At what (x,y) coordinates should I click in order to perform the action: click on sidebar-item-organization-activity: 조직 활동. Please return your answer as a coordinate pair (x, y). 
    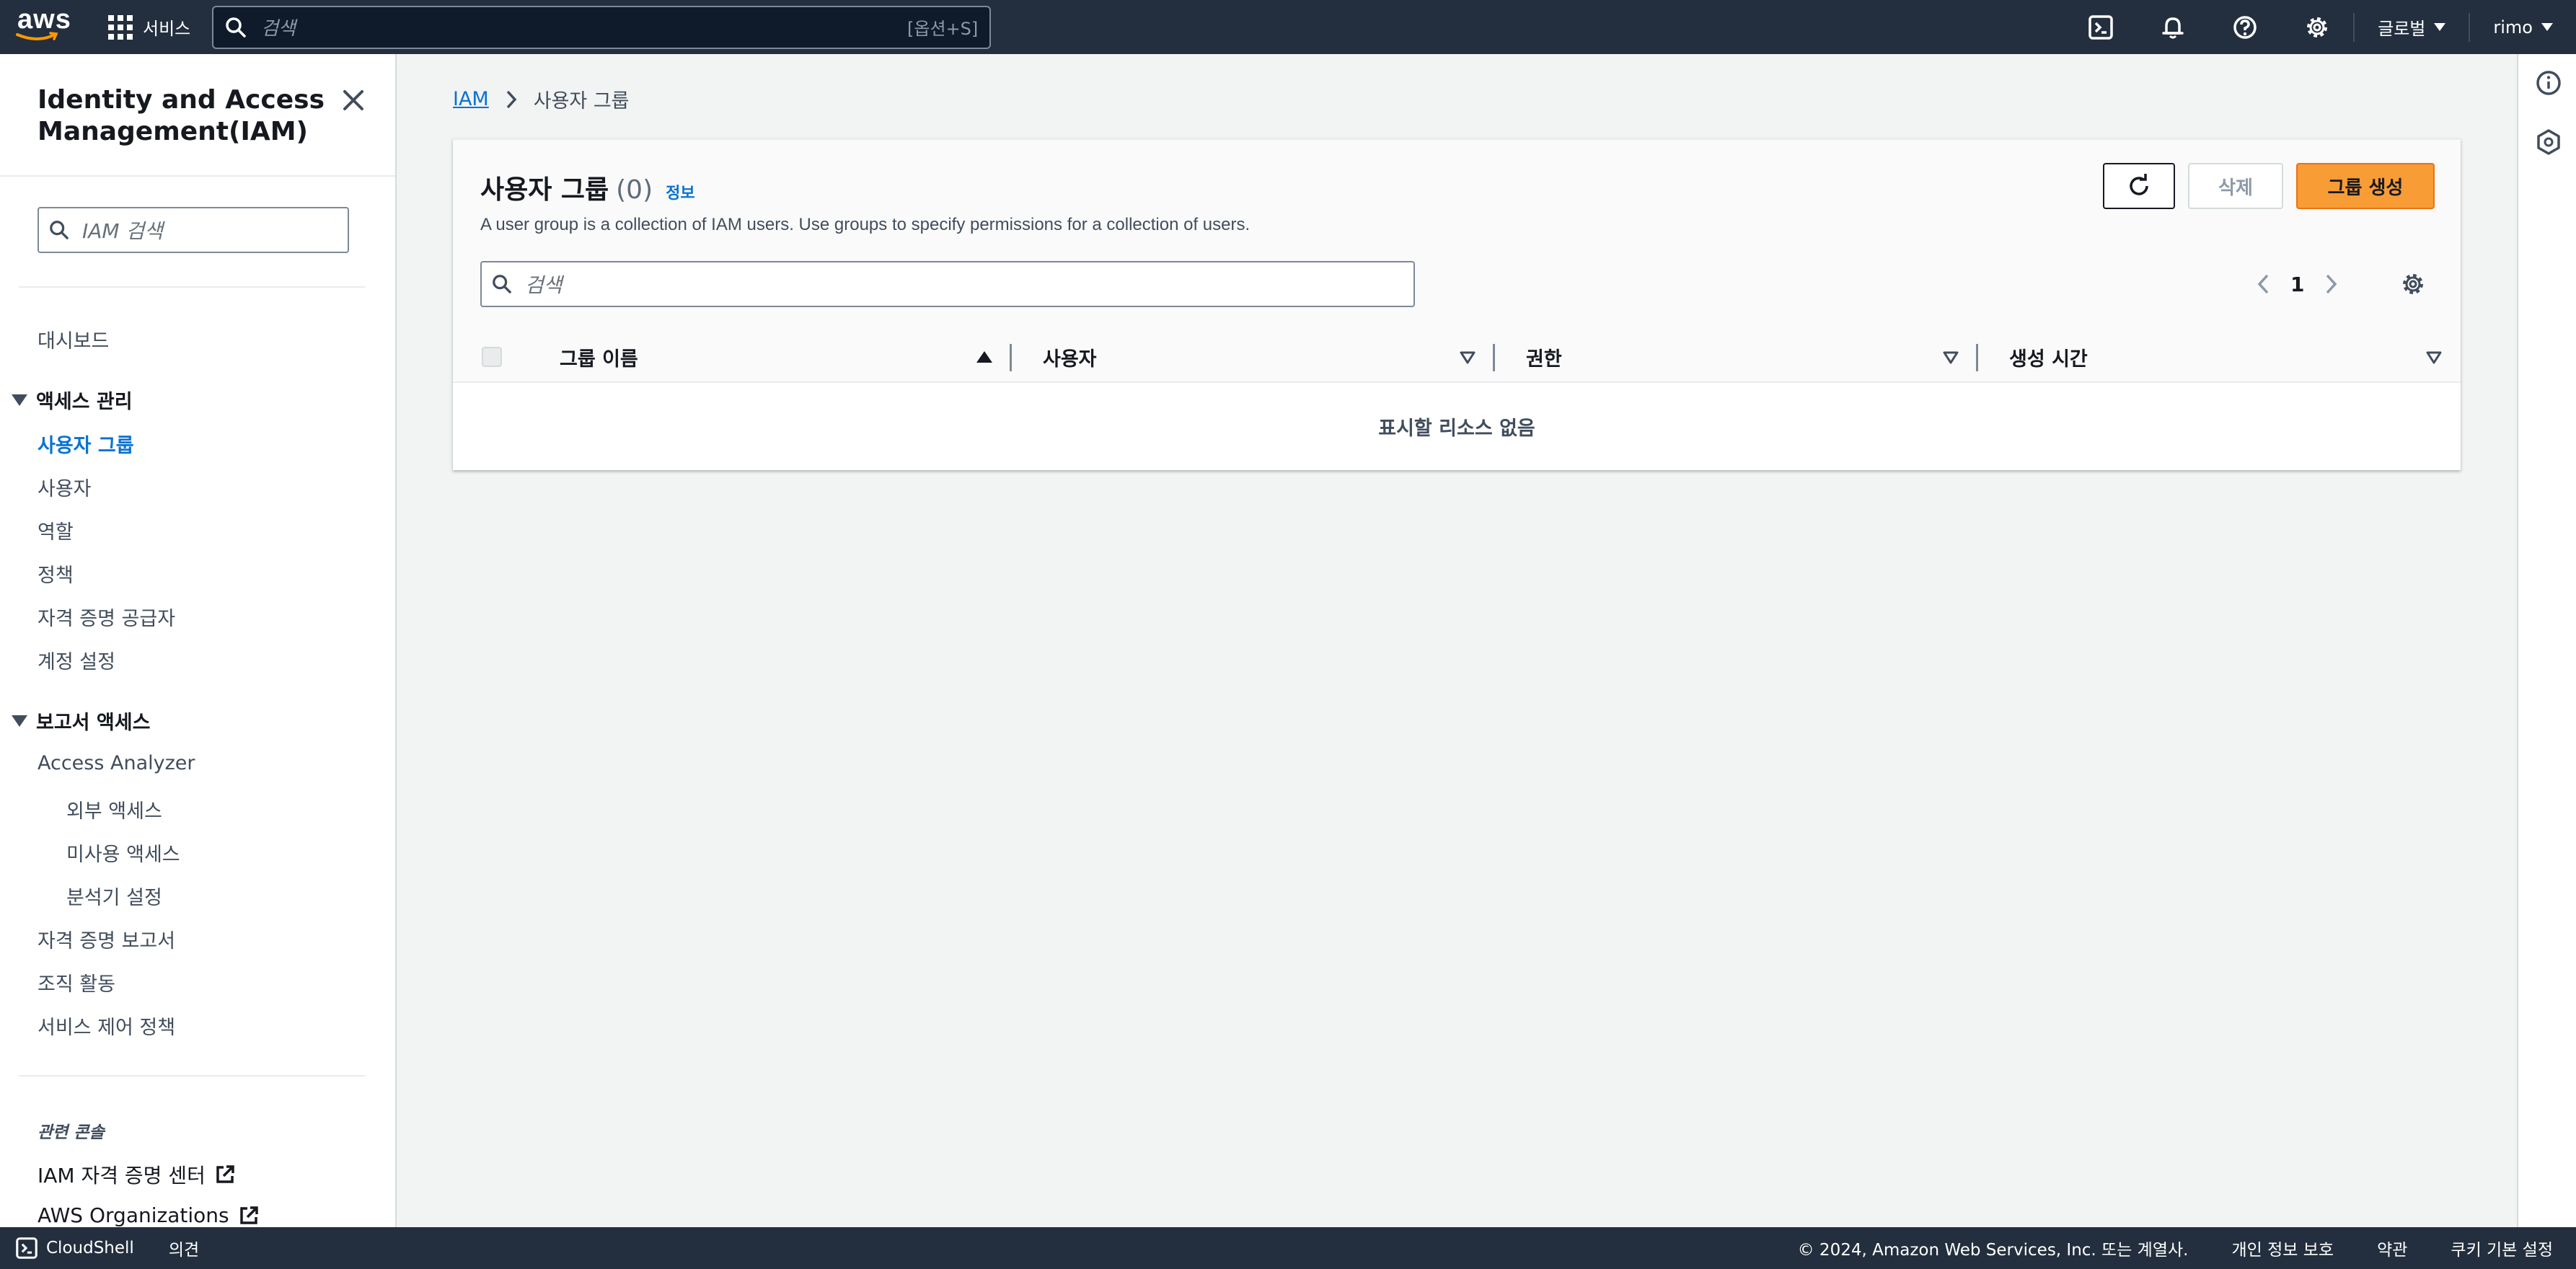
    Looking at the image, I should click on (76, 982).